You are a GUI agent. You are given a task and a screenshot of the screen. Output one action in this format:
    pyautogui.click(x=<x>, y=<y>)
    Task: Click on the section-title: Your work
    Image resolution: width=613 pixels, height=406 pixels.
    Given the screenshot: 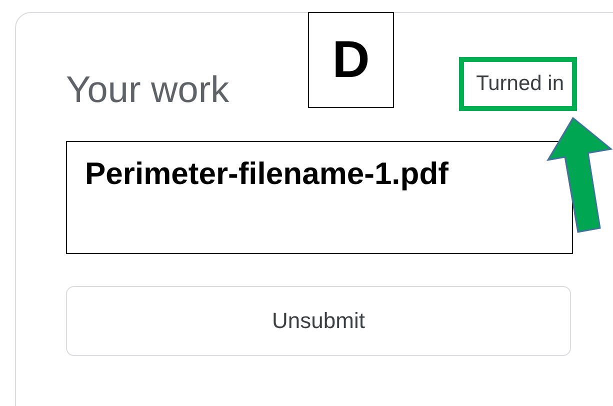 What is the action you would take?
    pyautogui.click(x=148, y=90)
    